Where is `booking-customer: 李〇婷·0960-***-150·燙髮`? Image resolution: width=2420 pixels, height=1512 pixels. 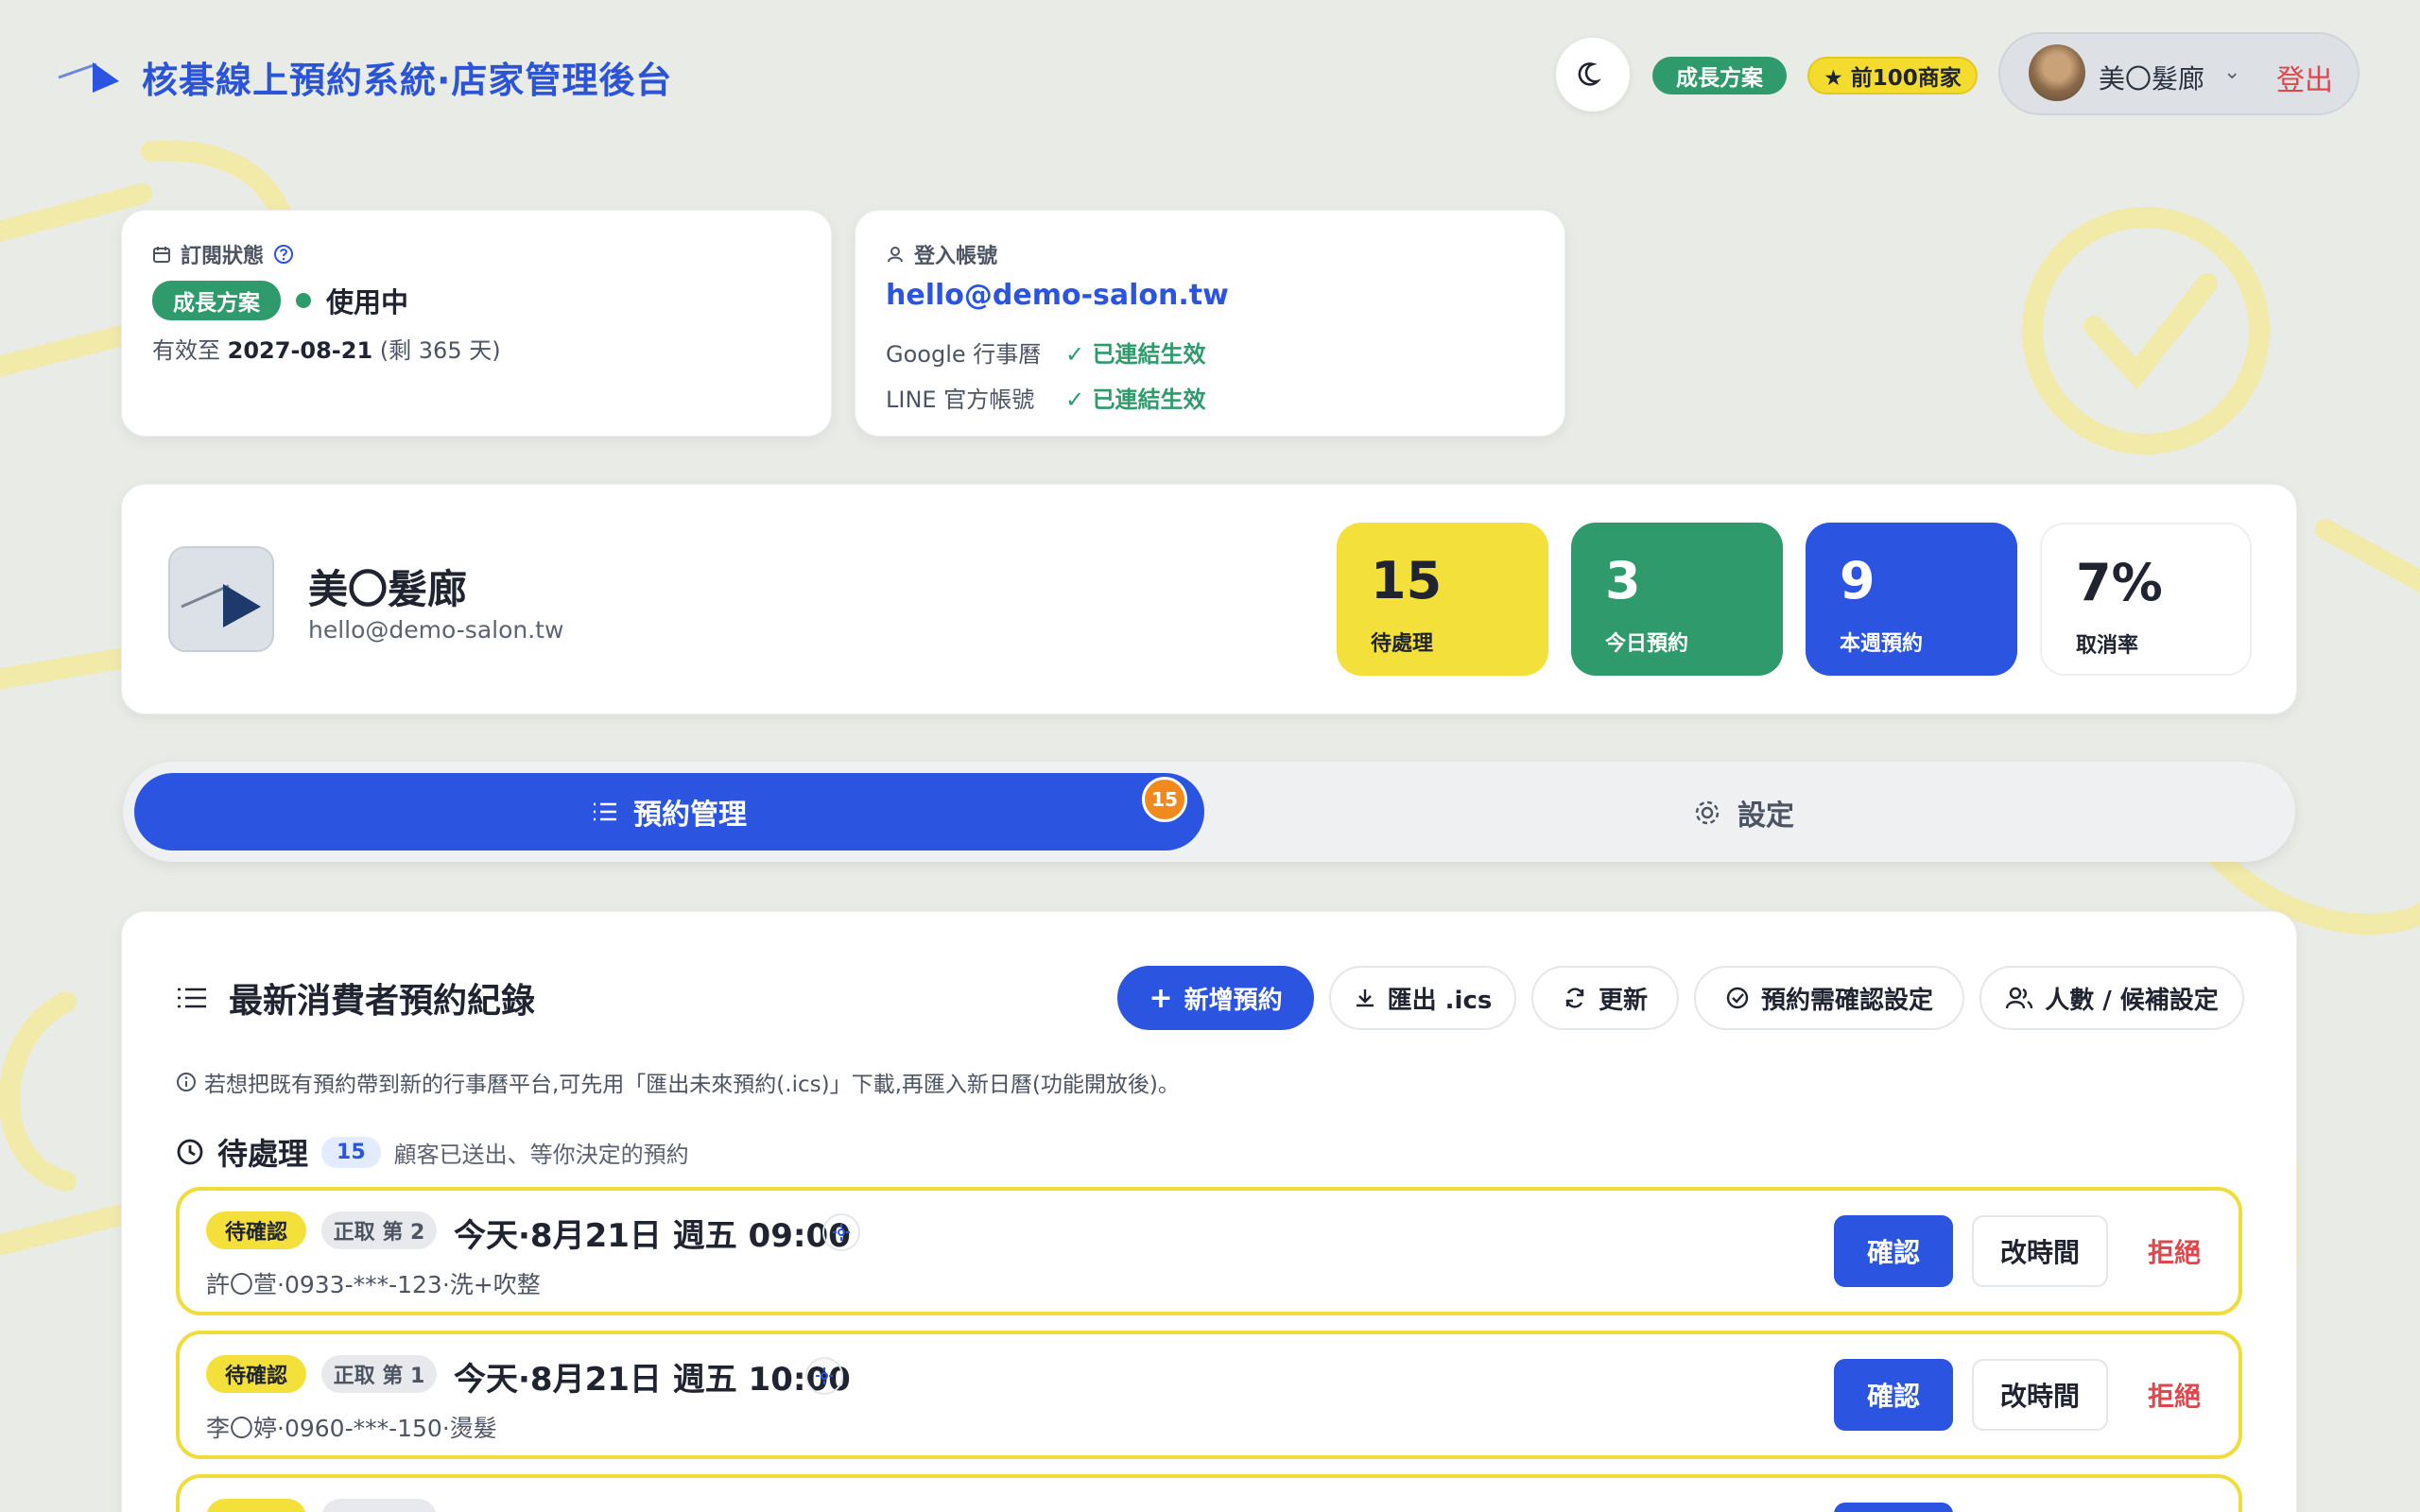 booking-customer: 李〇婷·0960-***-150·燙髮 is located at coordinates (351, 1428).